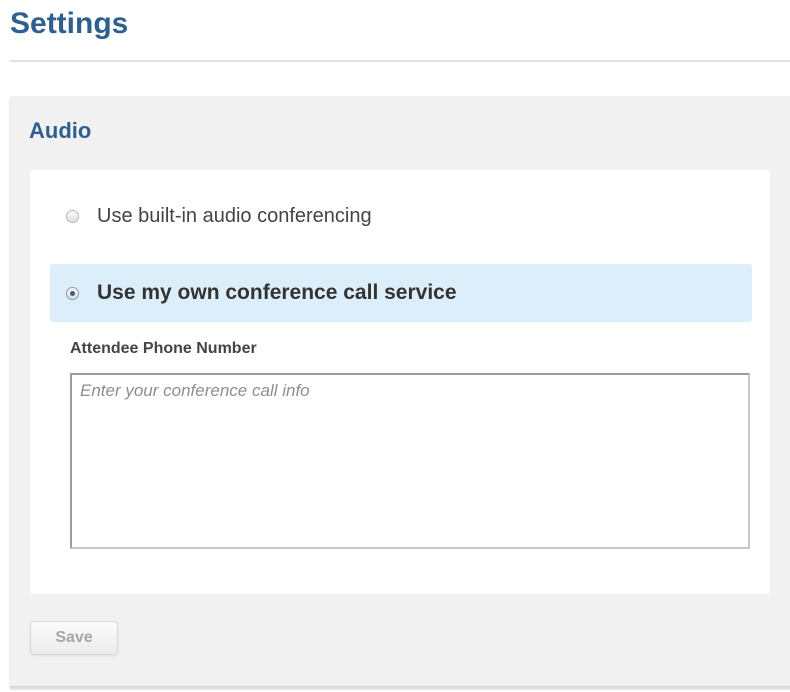 Image resolution: width=790 pixels, height=692 pixels. I want to click on option-label-own-service: Use my own conference call service, so click(277, 292).